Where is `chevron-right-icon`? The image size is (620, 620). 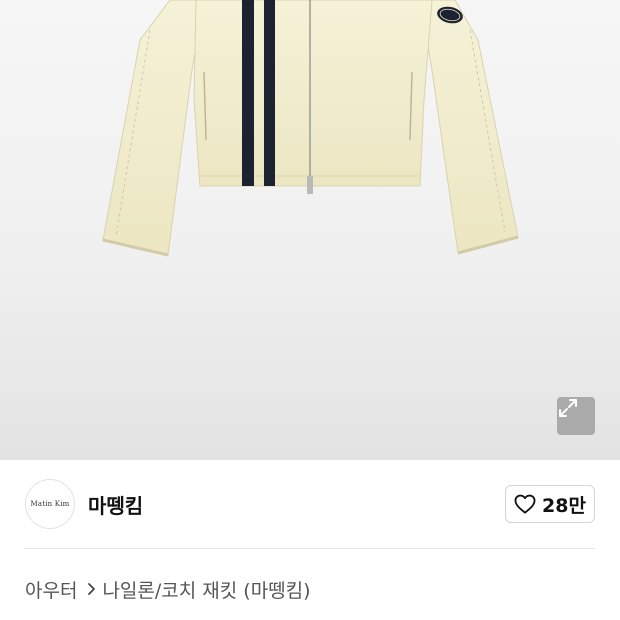 chevron-right-icon is located at coordinates (91, 589).